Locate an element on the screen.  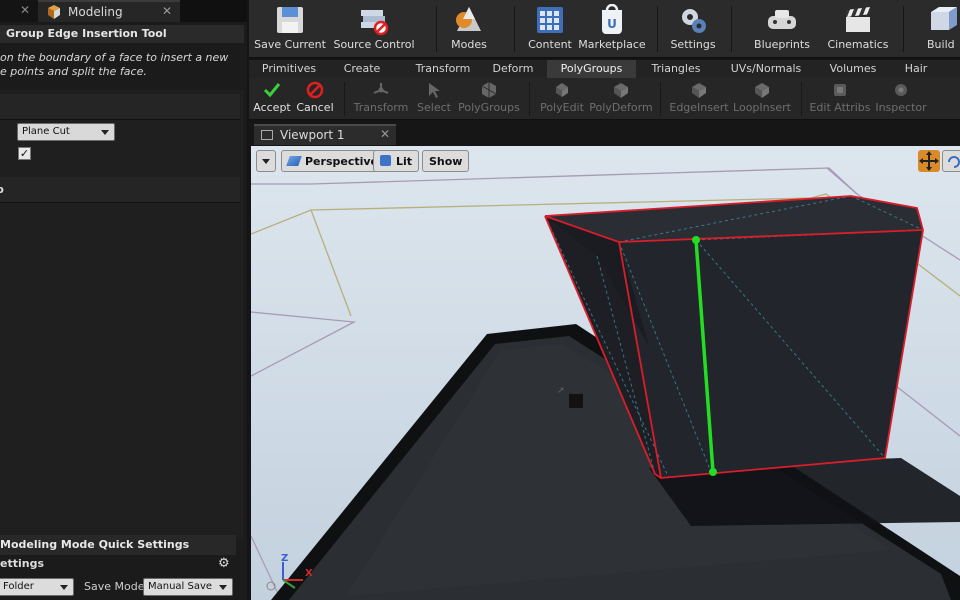
settings-button: Settings is located at coordinates (693, 29).